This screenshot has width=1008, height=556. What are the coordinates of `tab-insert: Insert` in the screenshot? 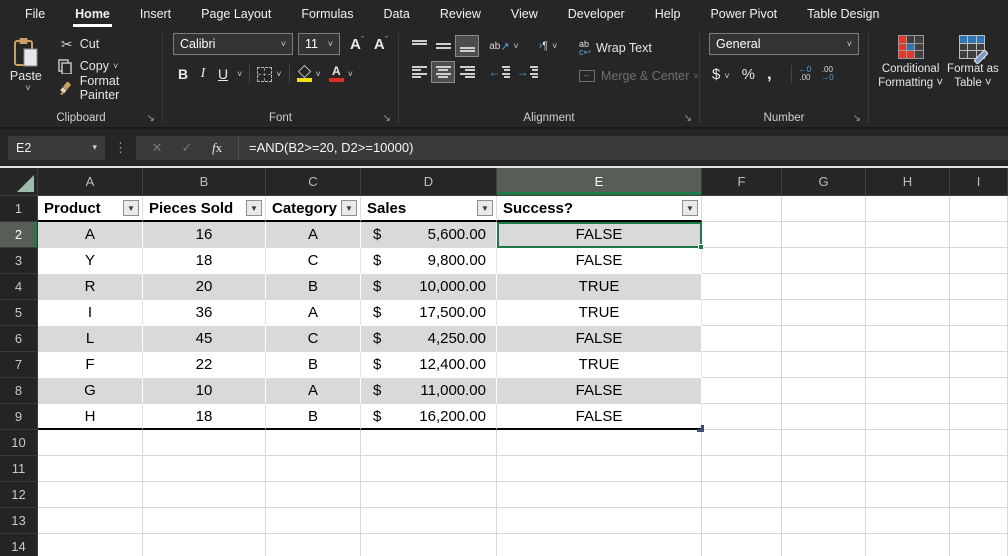 It's located at (155, 13).